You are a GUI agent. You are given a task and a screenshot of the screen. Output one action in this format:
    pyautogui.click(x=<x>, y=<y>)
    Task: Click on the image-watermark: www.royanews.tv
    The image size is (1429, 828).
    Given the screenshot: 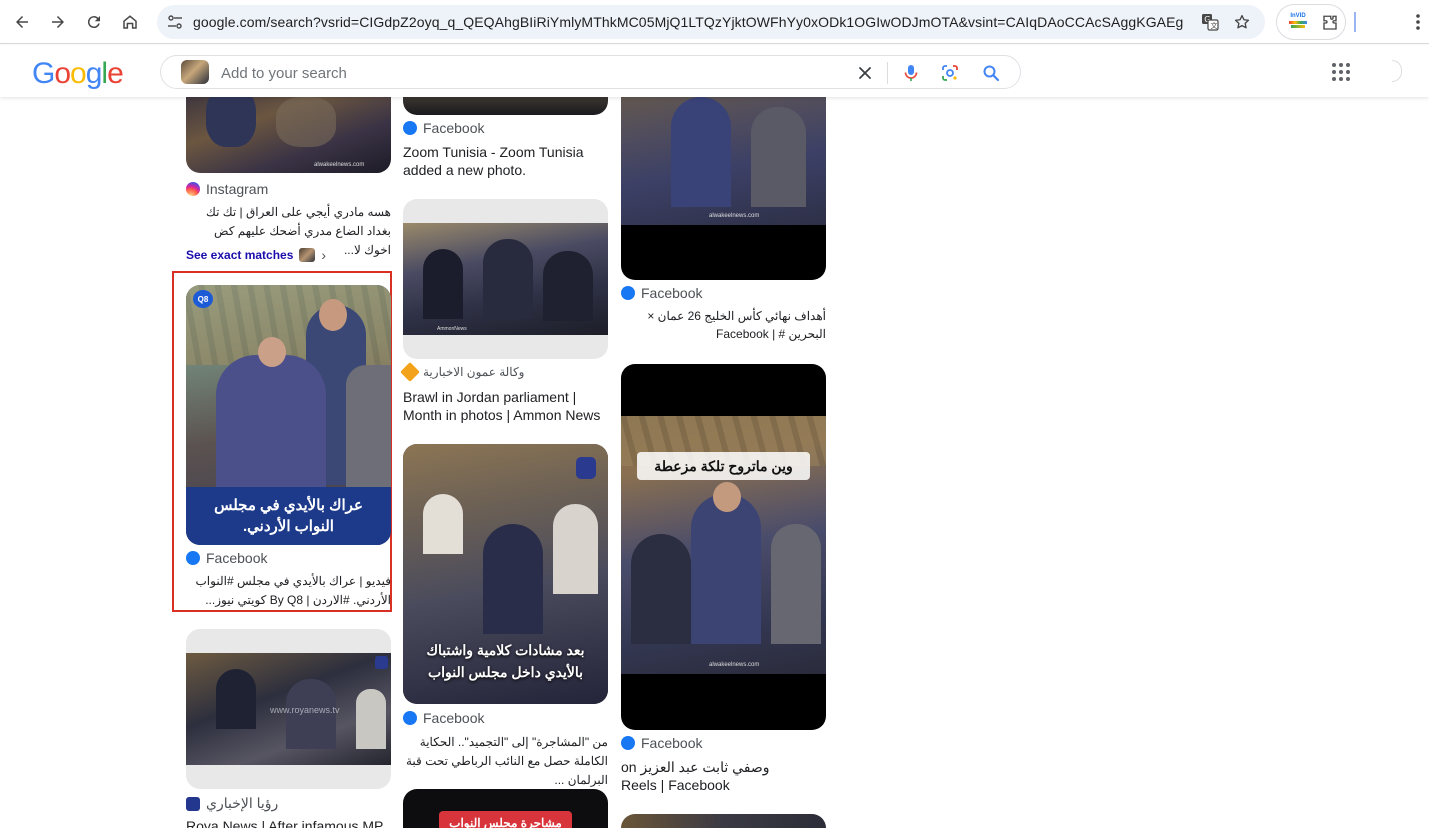 What is the action you would take?
    pyautogui.click(x=305, y=710)
    